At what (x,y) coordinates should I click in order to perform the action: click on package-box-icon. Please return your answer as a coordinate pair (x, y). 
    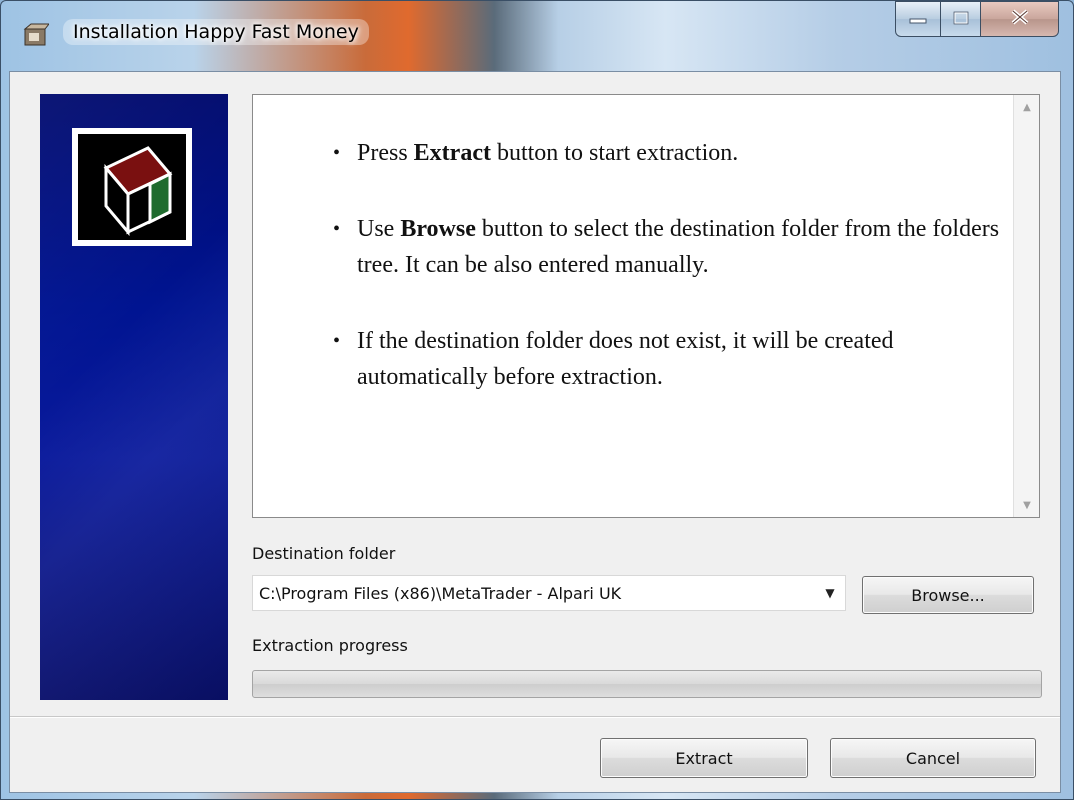
    Looking at the image, I should click on (132, 187).